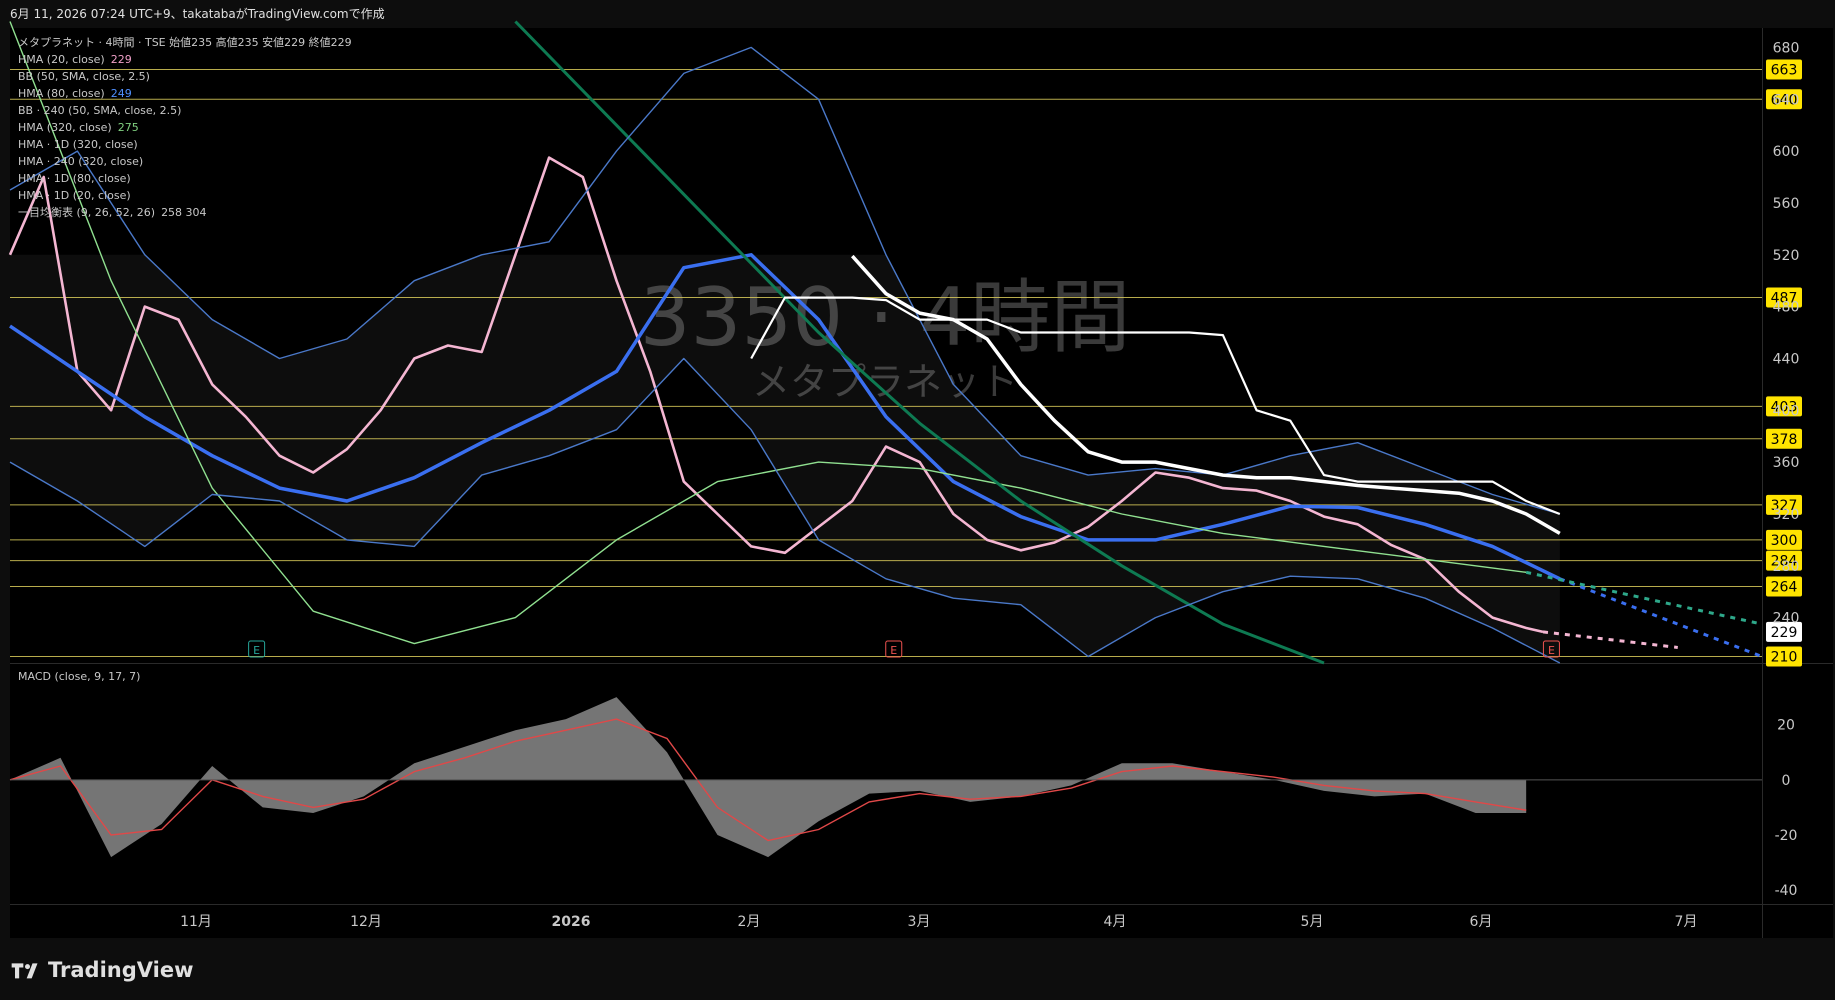  Describe the element at coordinates (1786, 308) in the screenshot. I see `price-tick-label: 480` at that location.